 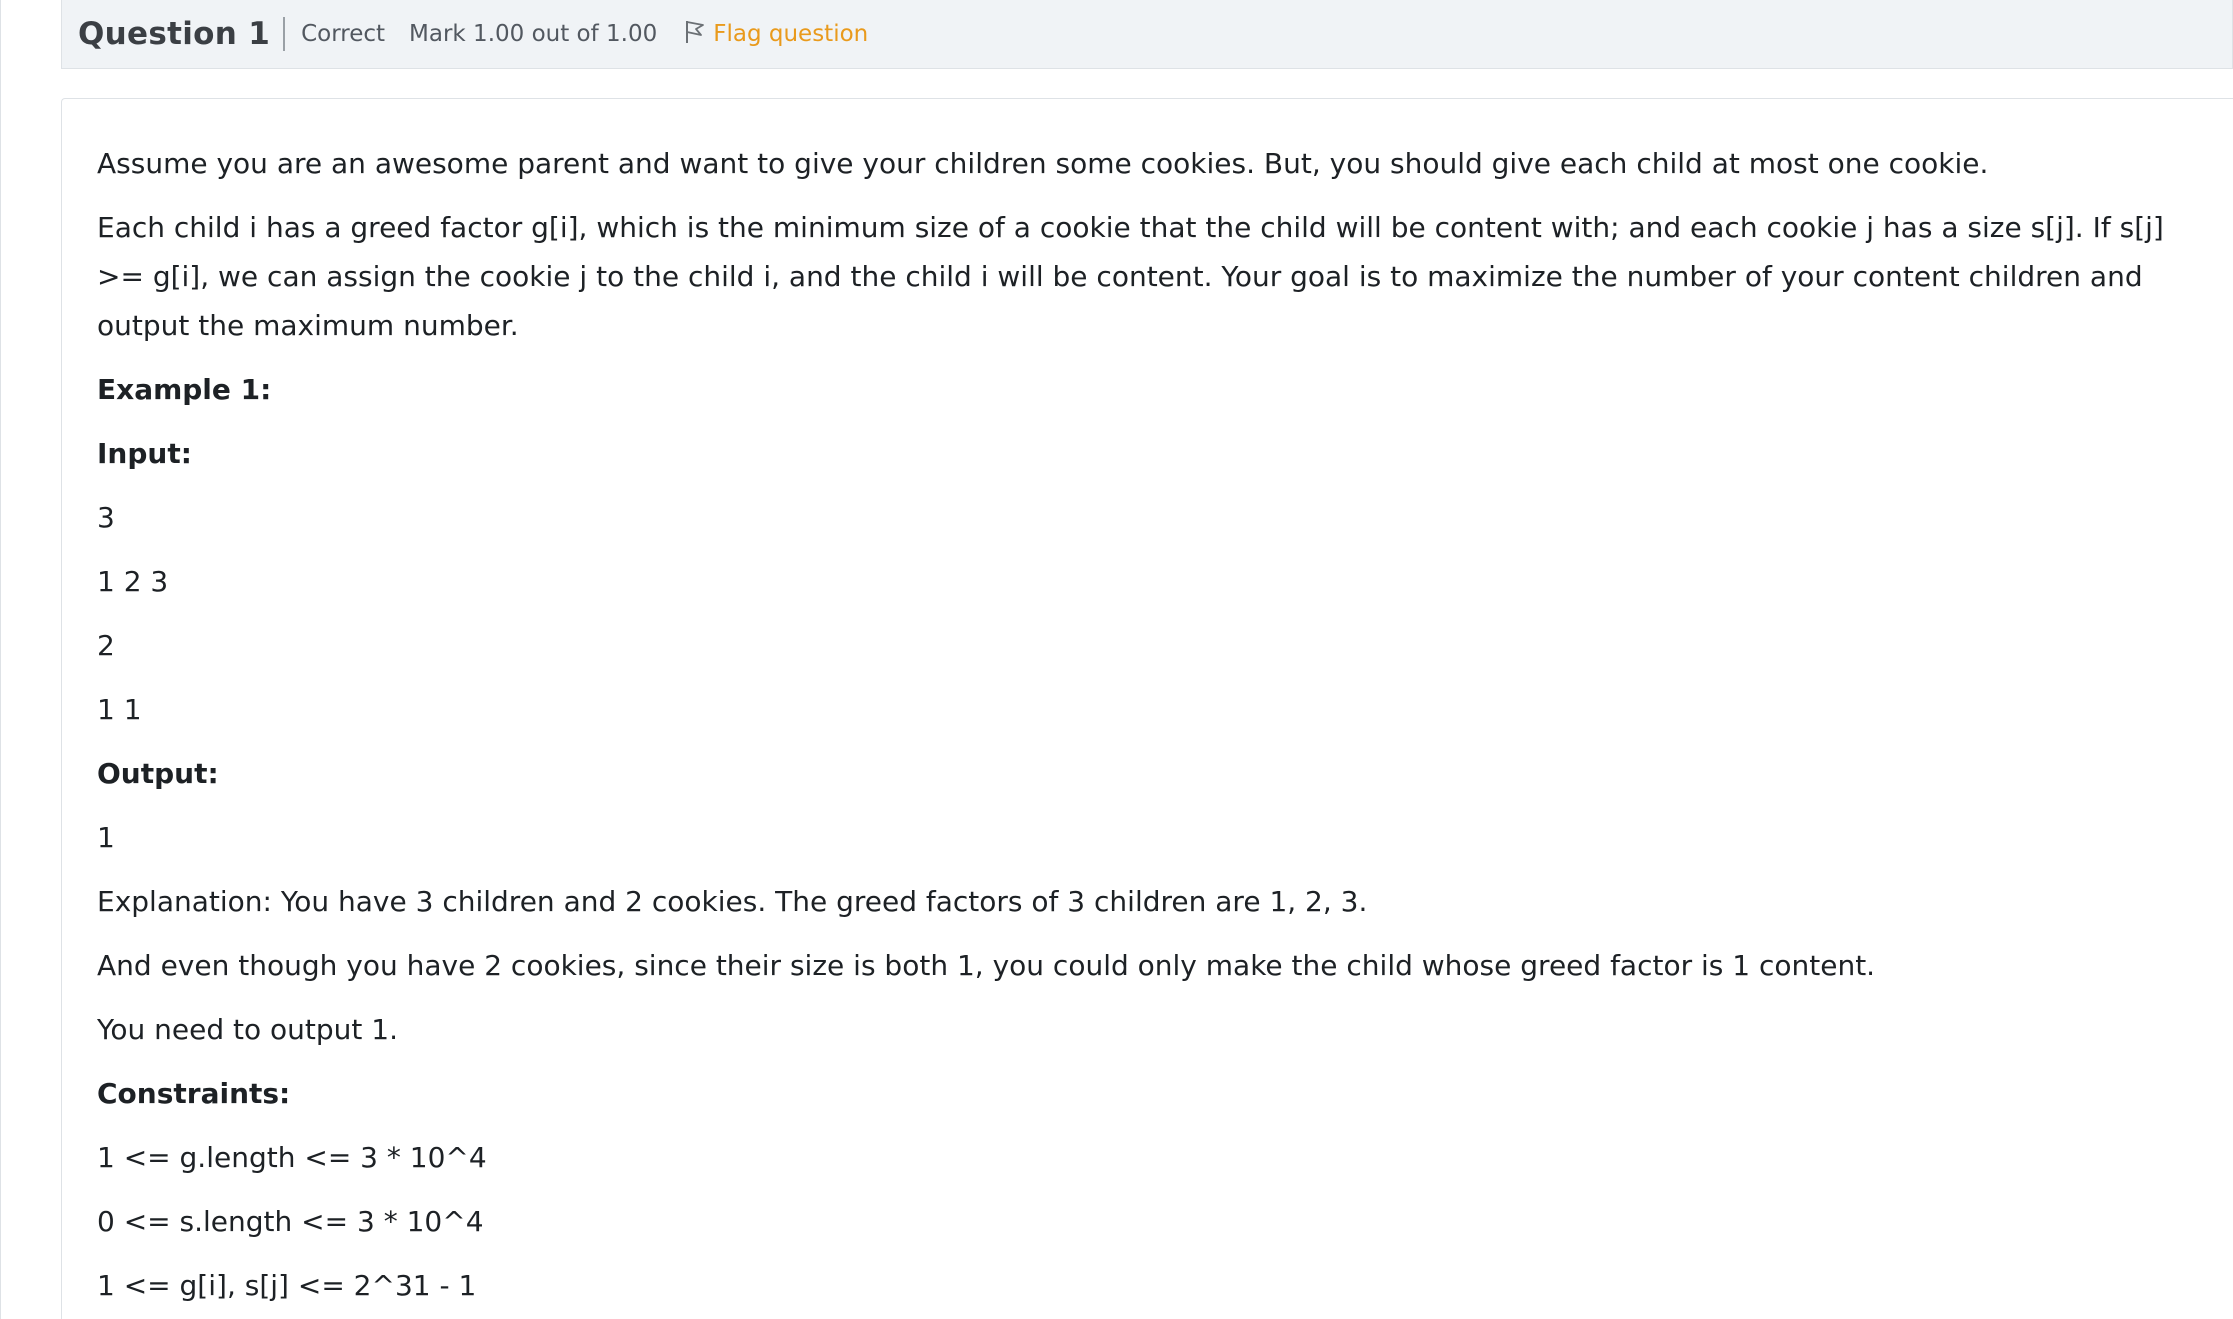 I want to click on constraint-line: 0 <= s.length <= 3 * 10^4, so click(x=290, y=1221).